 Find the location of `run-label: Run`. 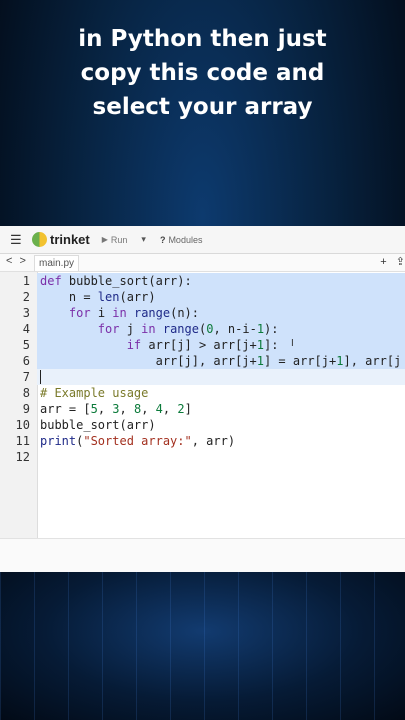

run-label: Run is located at coordinates (119, 239).